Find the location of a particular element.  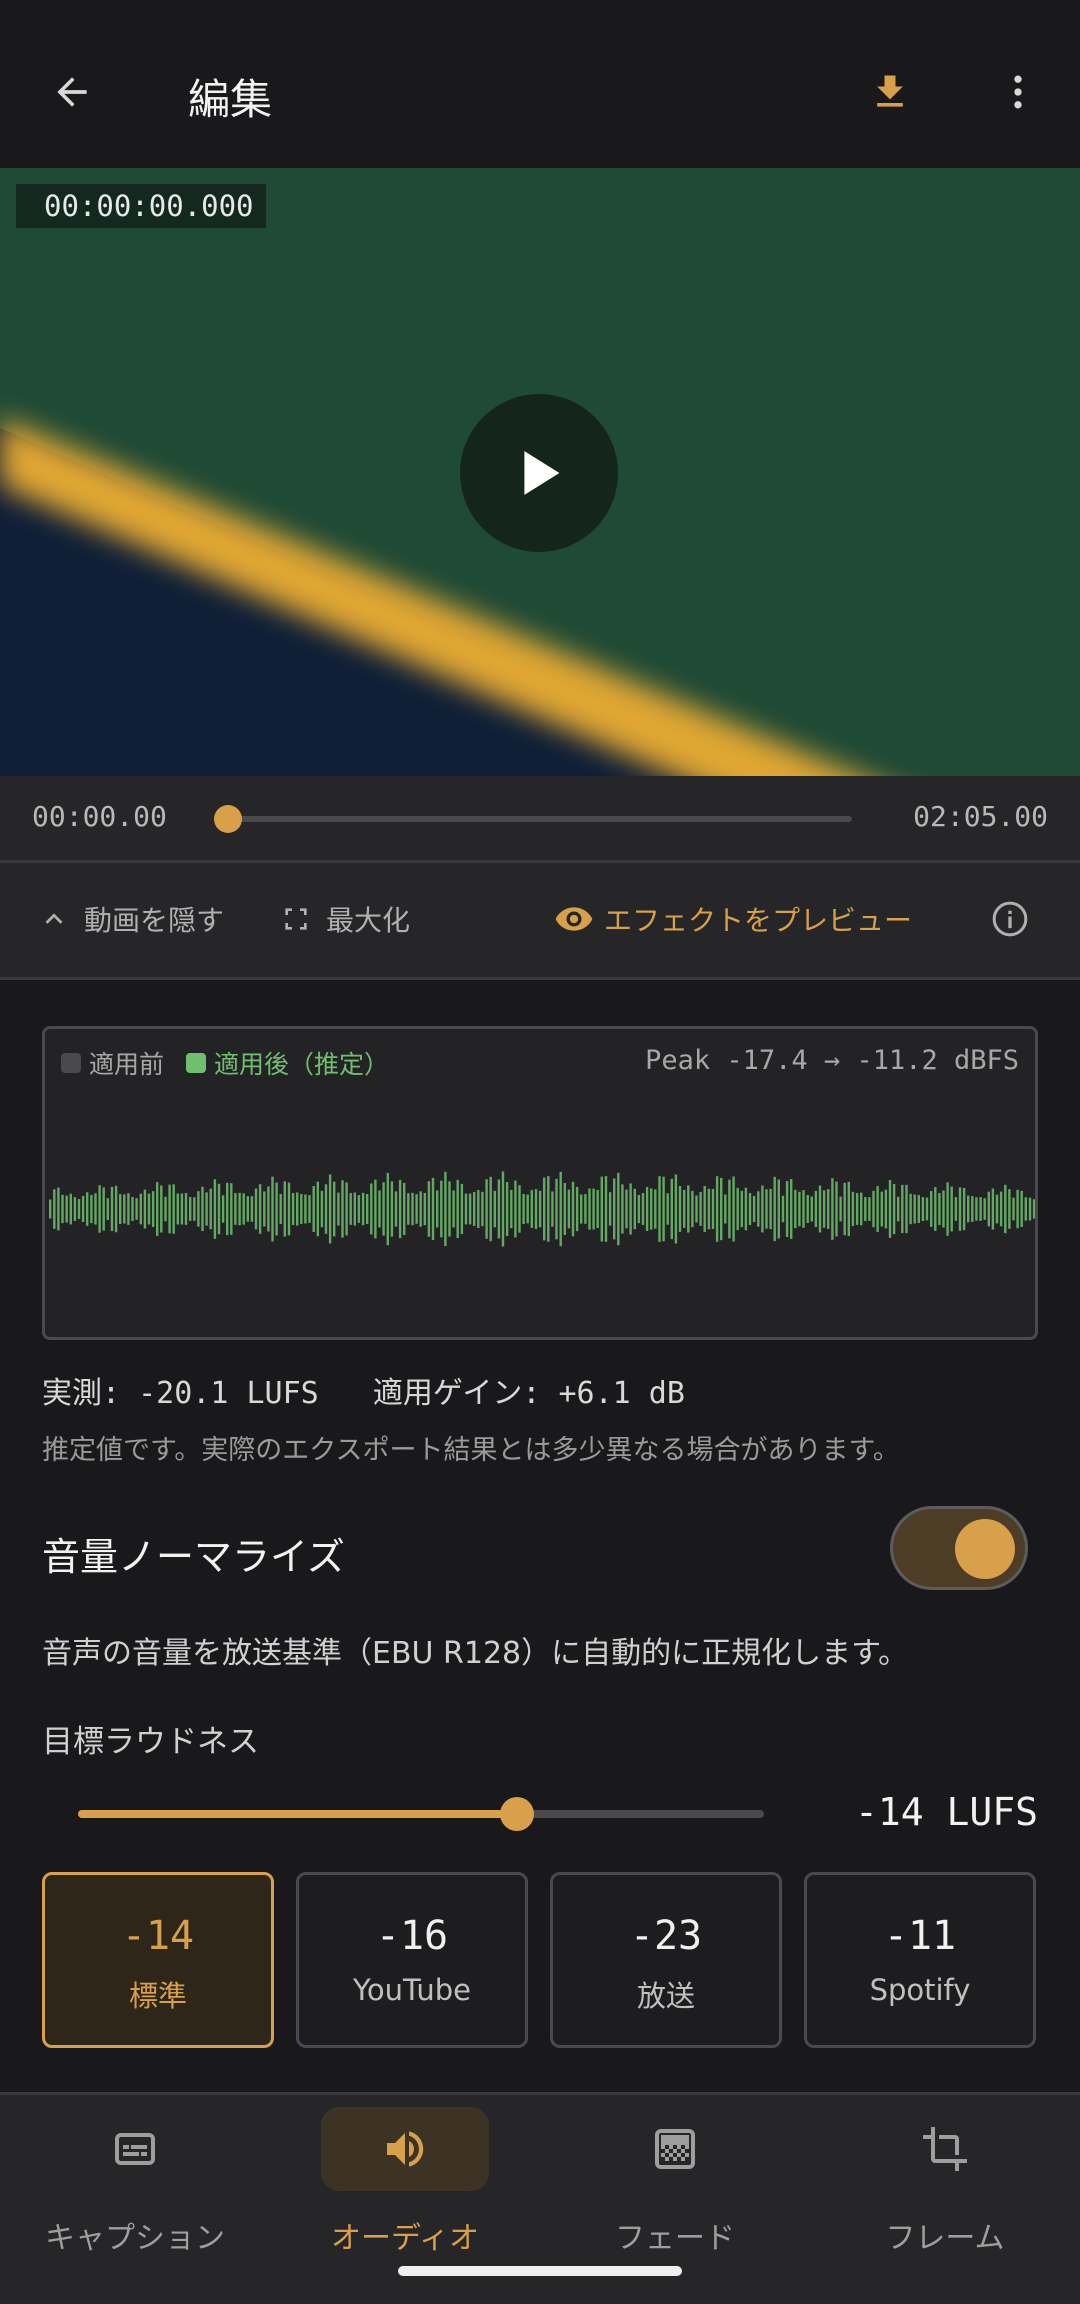

waveform-legend: 適用前 適用後（推定） is located at coordinates (225, 1063).